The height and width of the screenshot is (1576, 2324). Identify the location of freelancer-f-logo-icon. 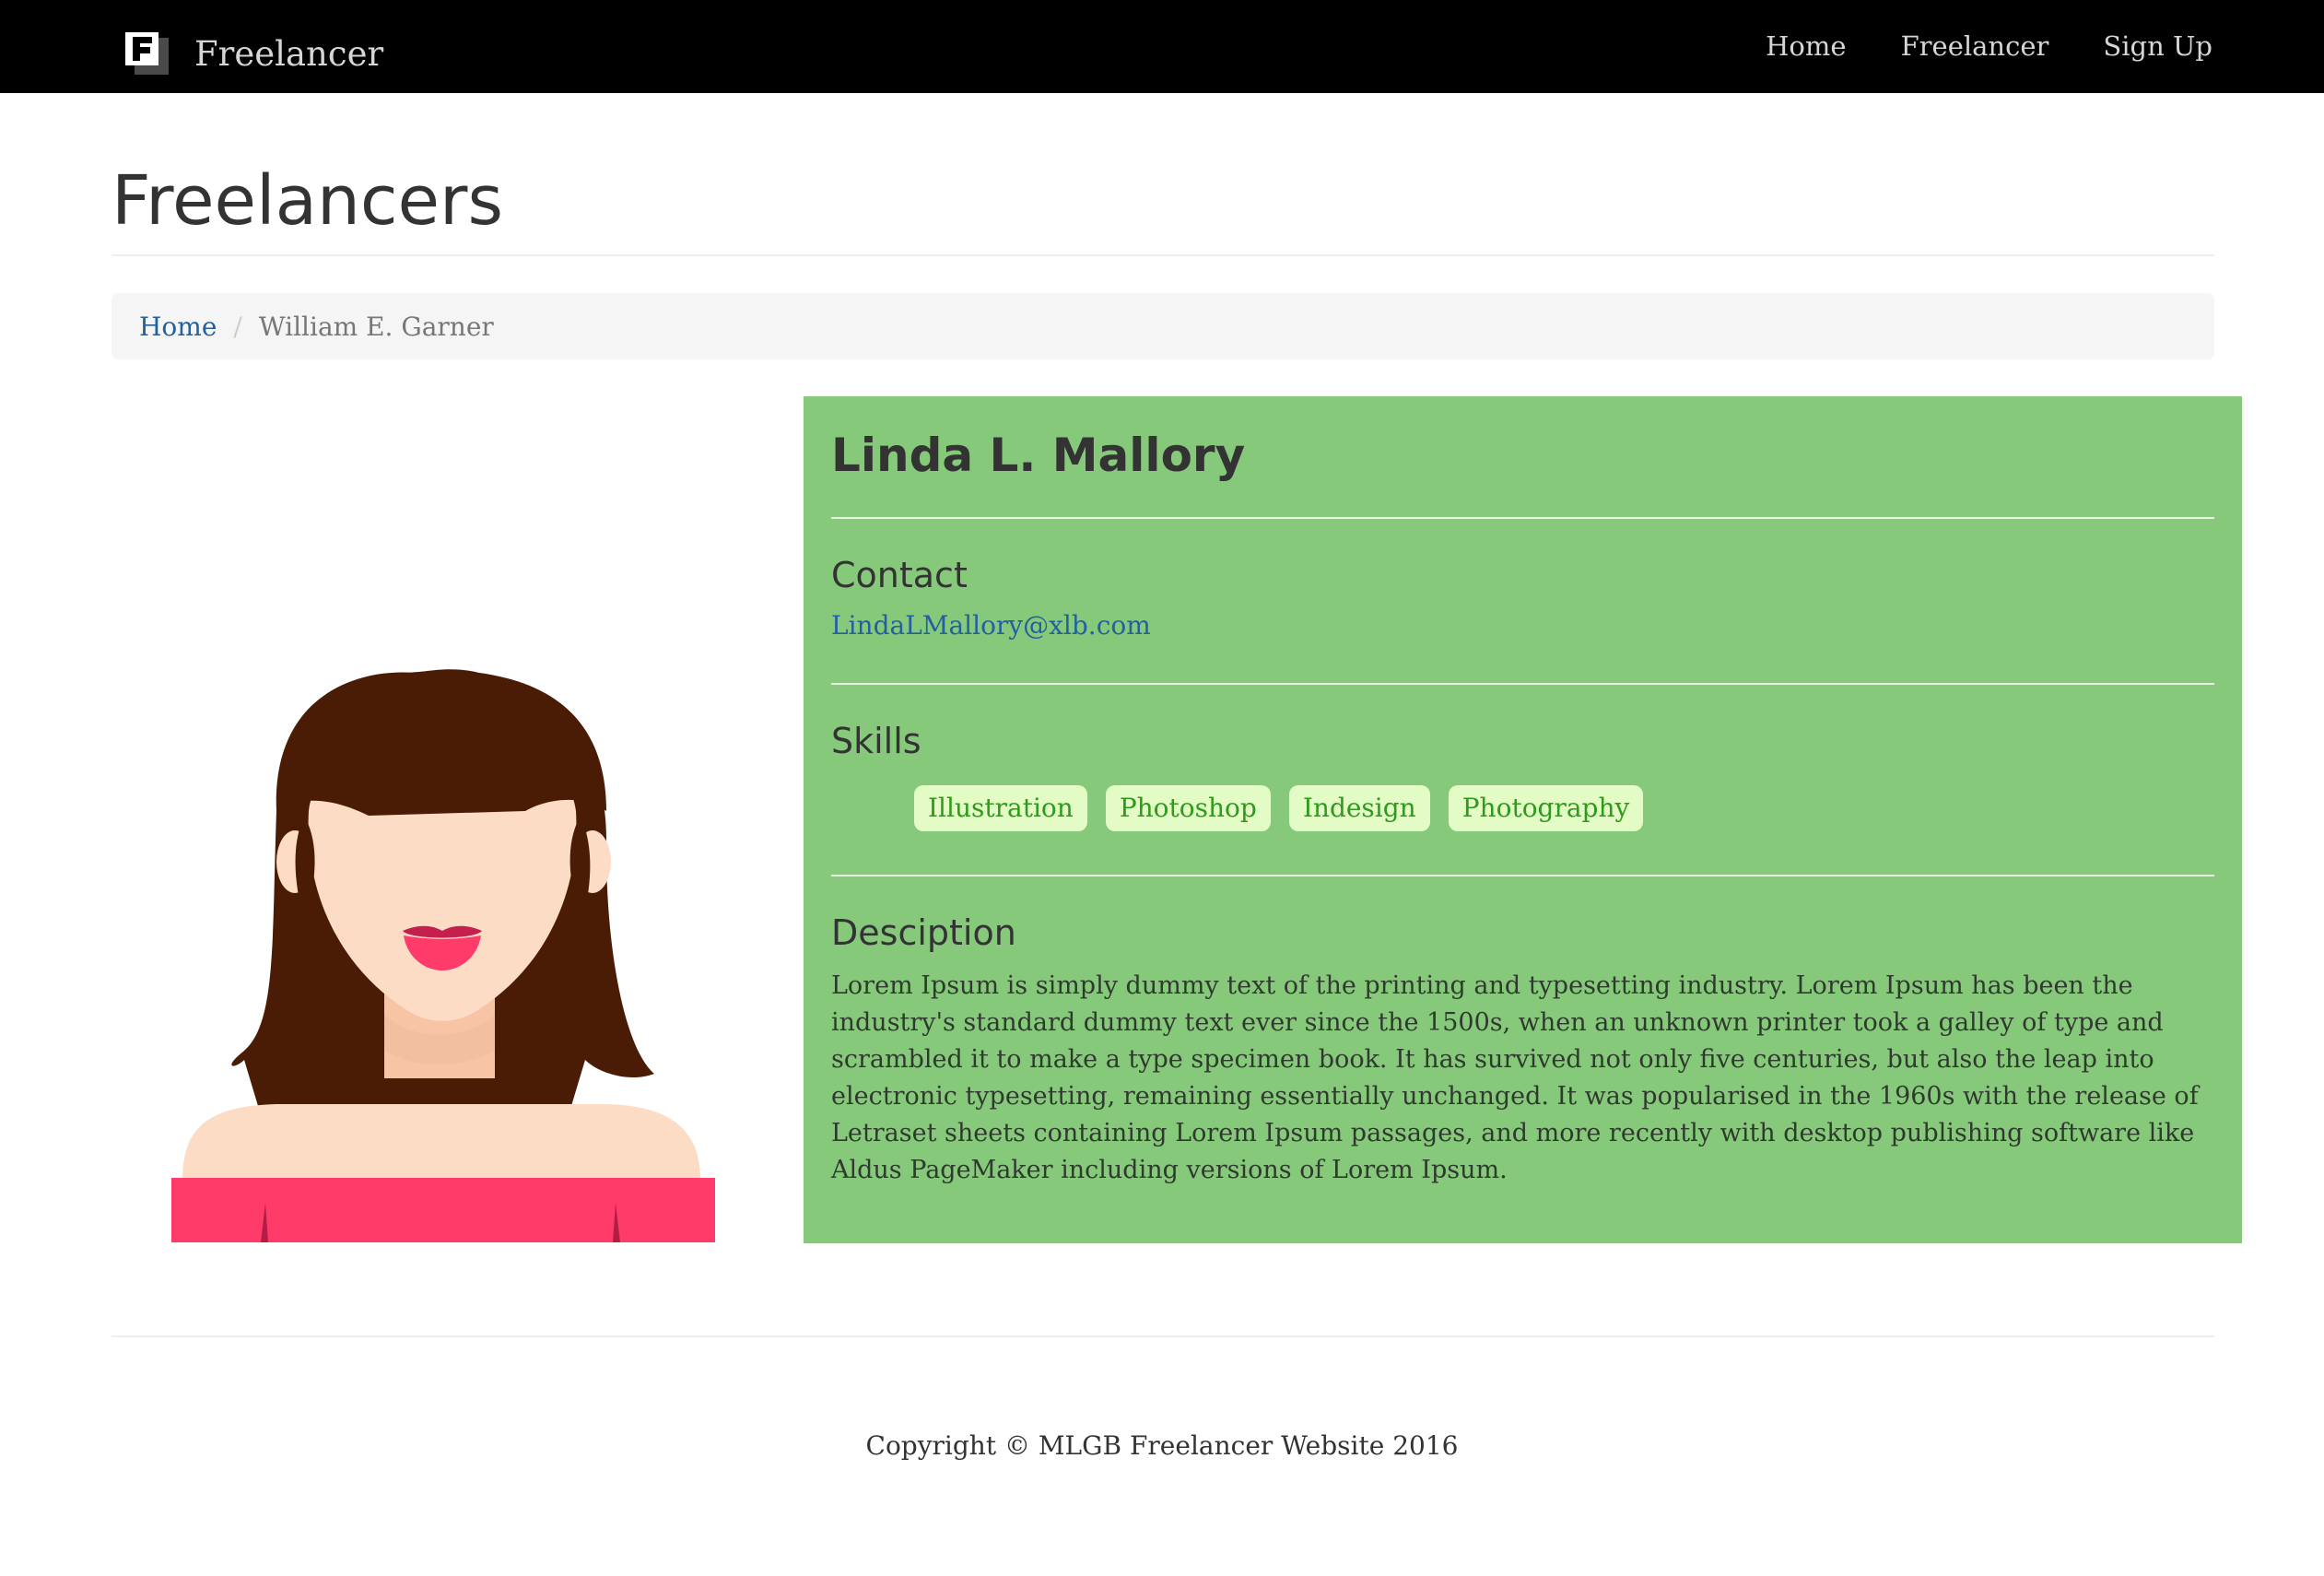
(147, 53).